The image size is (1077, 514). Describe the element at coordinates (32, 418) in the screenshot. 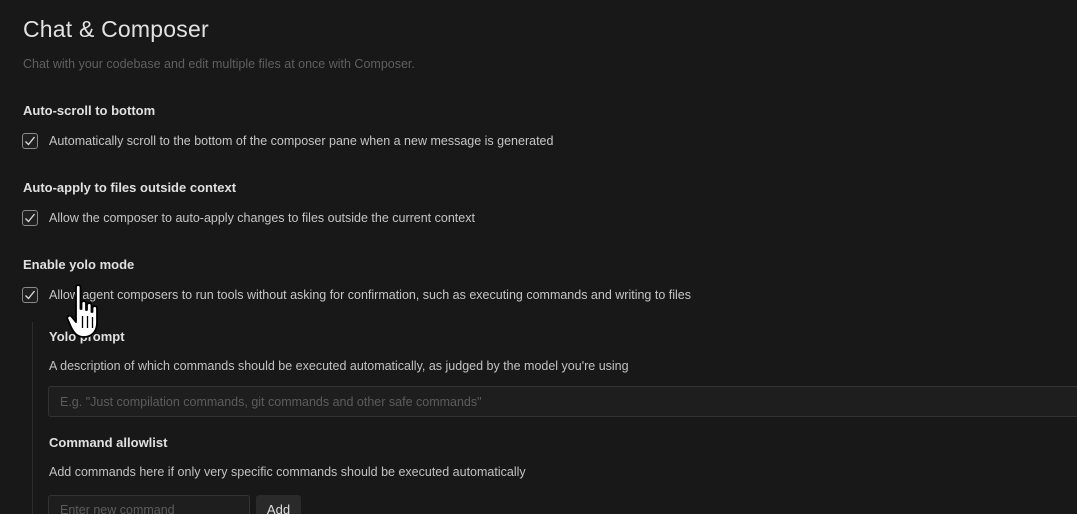

I see `sub-settings-guide` at that location.